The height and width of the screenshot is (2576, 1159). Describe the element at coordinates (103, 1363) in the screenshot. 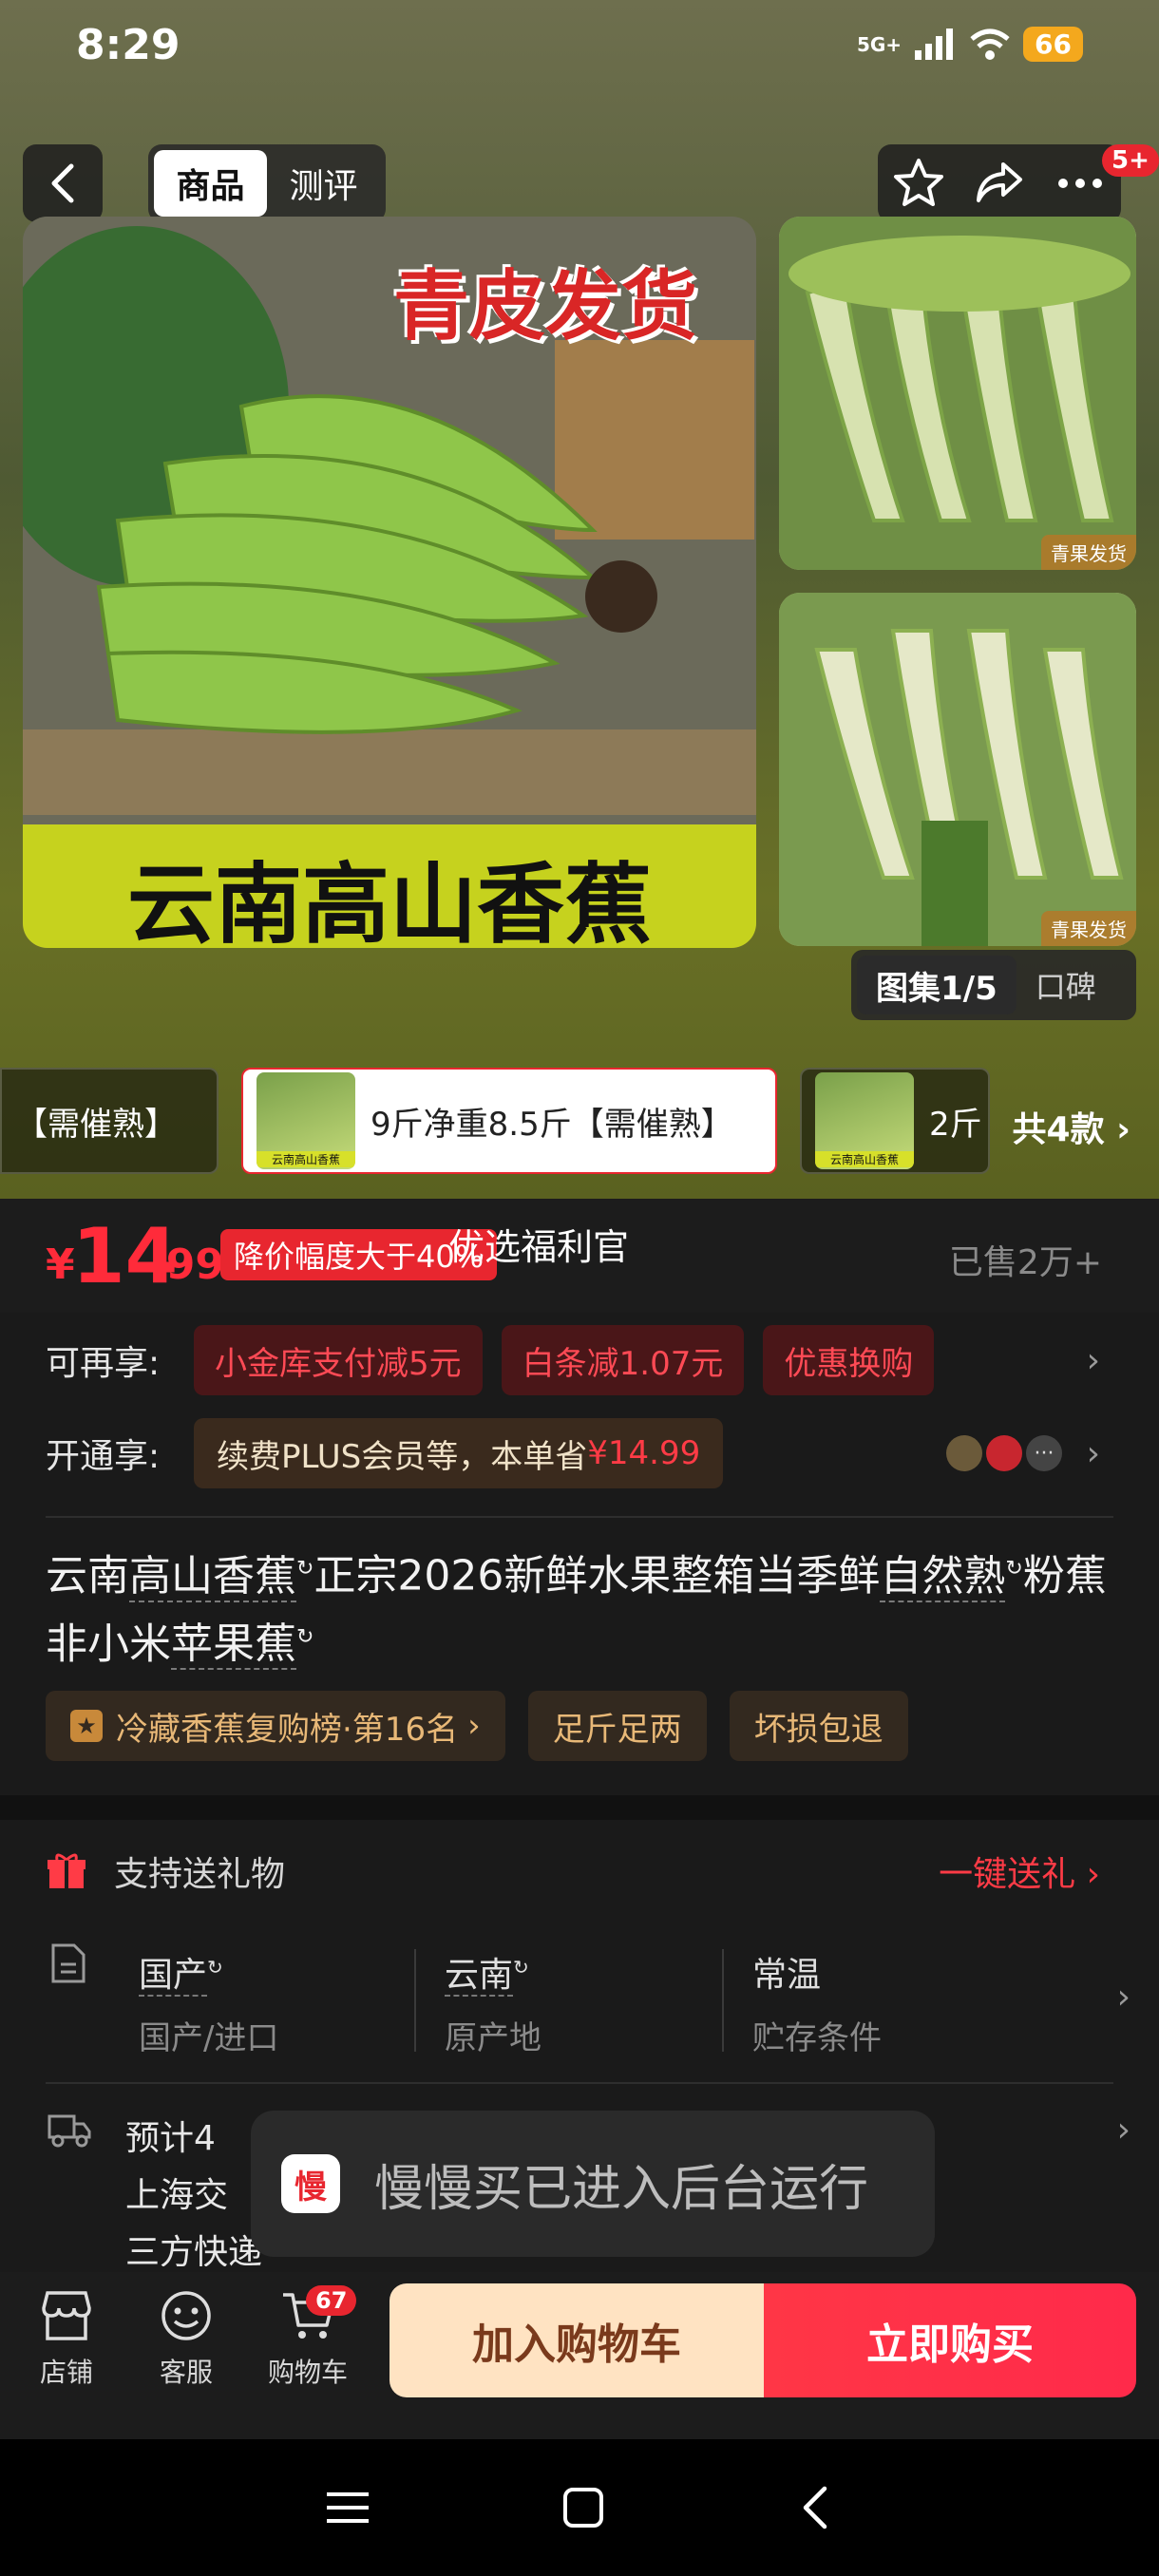

I see `coupon-row-label: 可再享:` at that location.